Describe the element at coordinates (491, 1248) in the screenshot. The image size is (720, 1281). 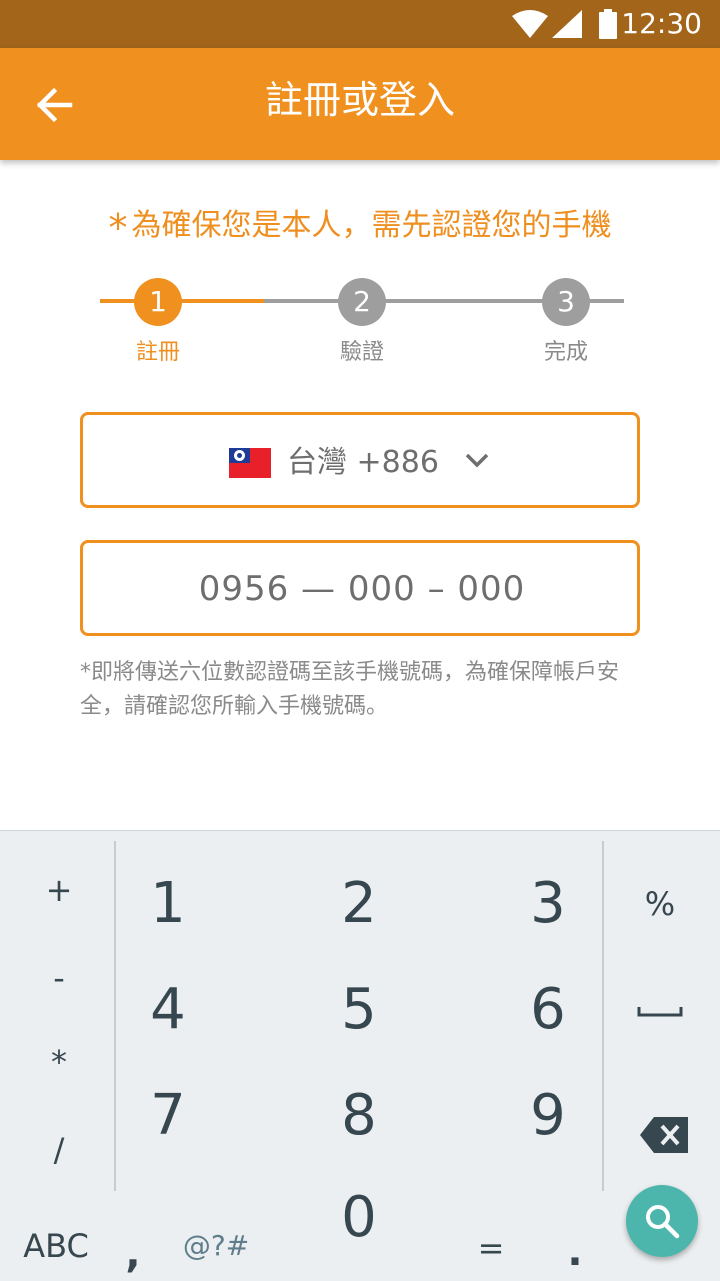
I see `key-equals: =` at that location.